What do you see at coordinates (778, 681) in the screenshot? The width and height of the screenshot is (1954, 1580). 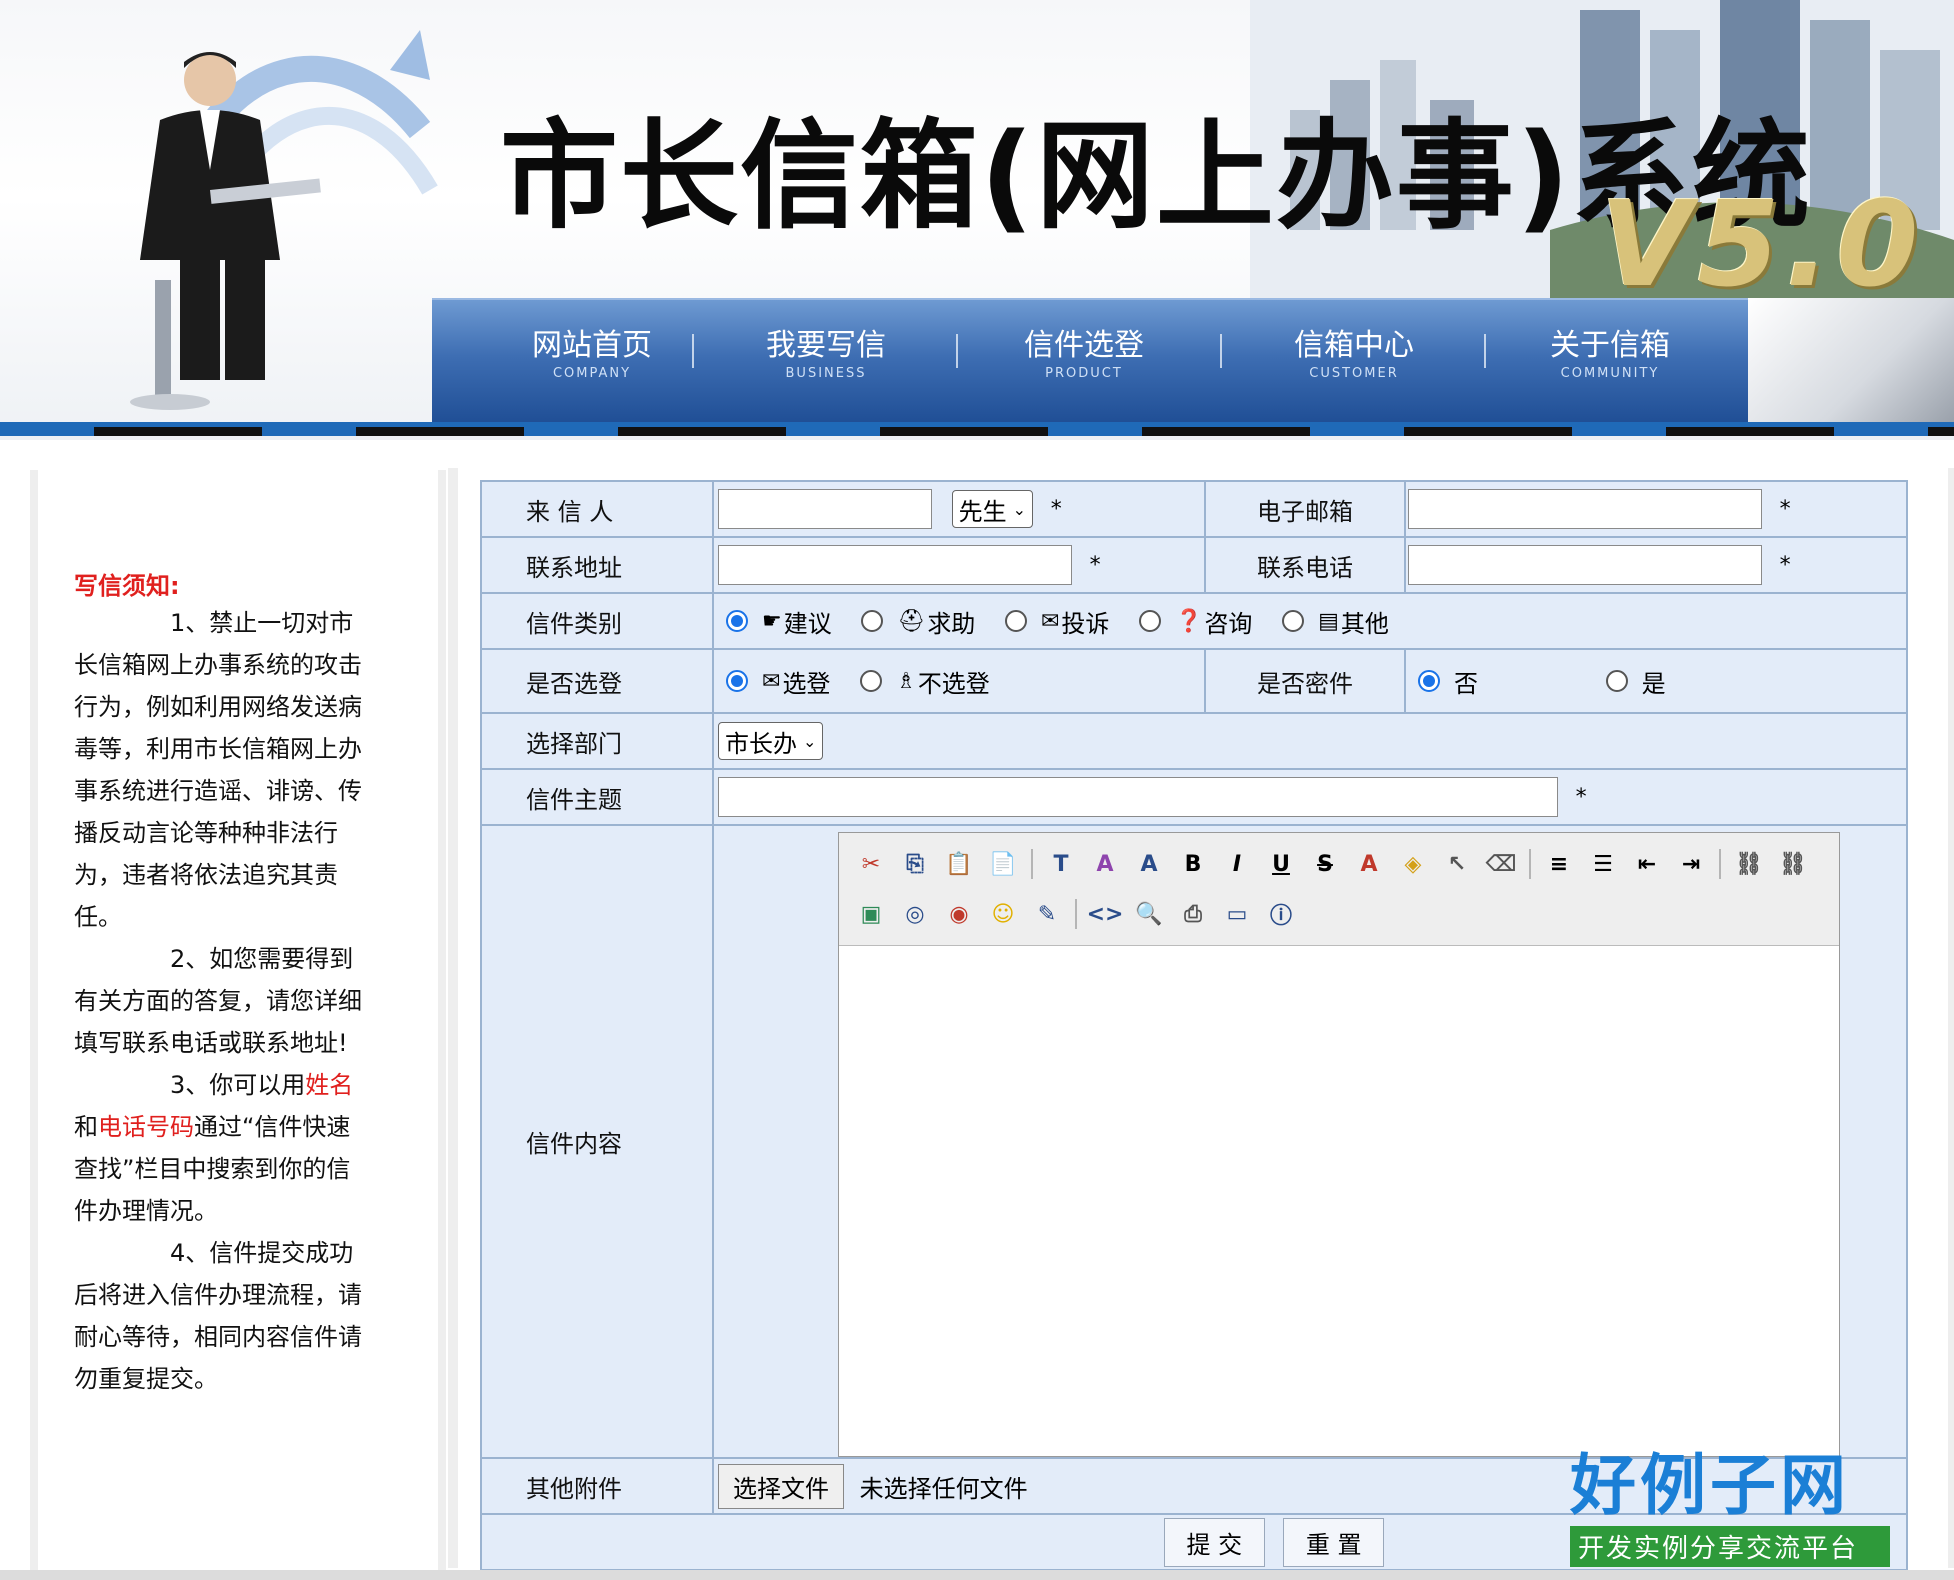 I see `publish-option-yes: ✉ 选登` at bounding box center [778, 681].